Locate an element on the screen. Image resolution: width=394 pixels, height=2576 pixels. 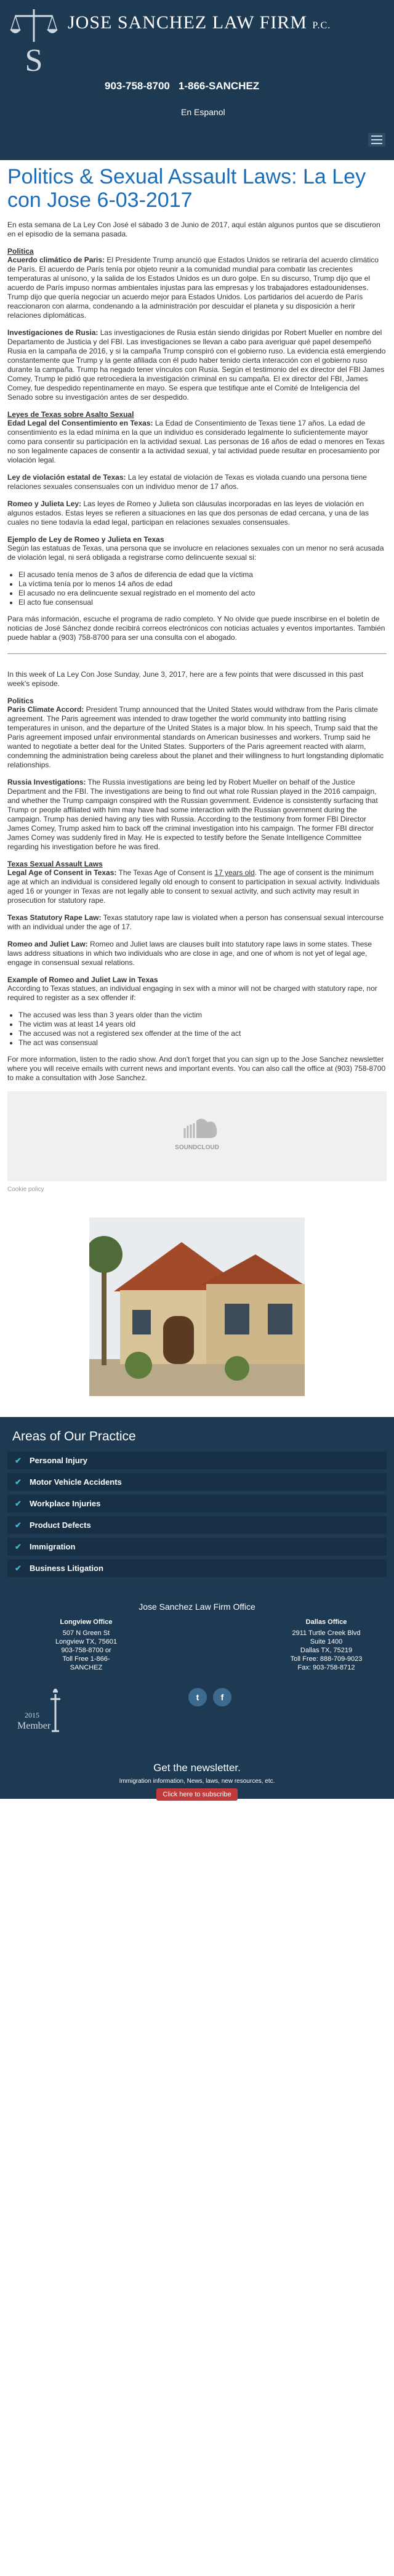
language-link: En Espanol is located at coordinates (203, 112).